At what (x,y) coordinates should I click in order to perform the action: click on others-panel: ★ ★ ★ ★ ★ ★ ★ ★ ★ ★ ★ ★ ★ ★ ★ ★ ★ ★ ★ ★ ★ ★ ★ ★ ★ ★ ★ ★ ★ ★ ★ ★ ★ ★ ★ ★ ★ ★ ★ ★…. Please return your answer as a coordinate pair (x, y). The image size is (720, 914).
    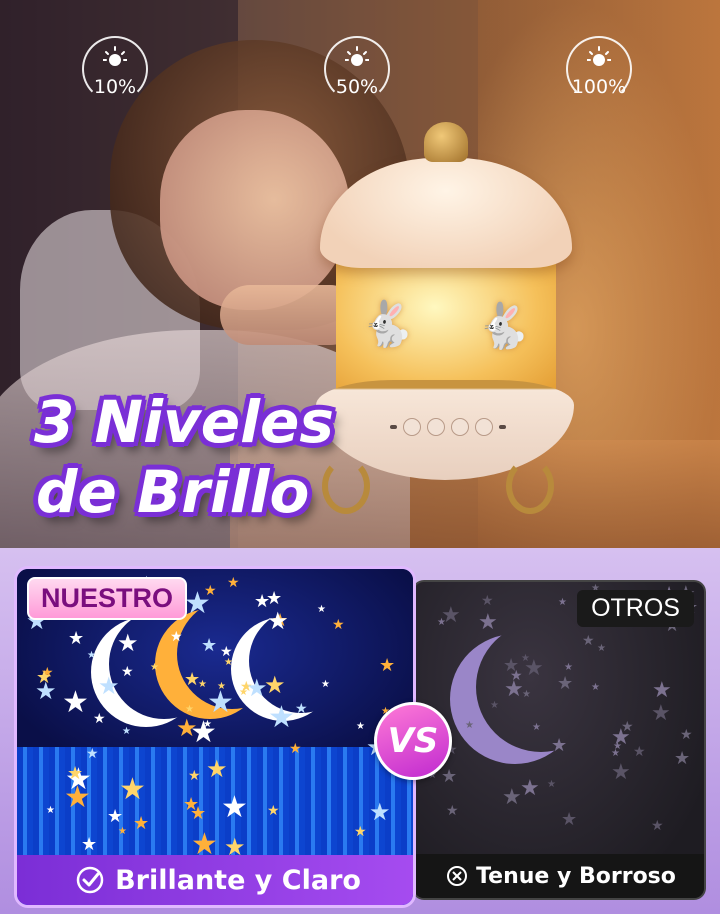
    Looking at the image, I should click on (559, 740).